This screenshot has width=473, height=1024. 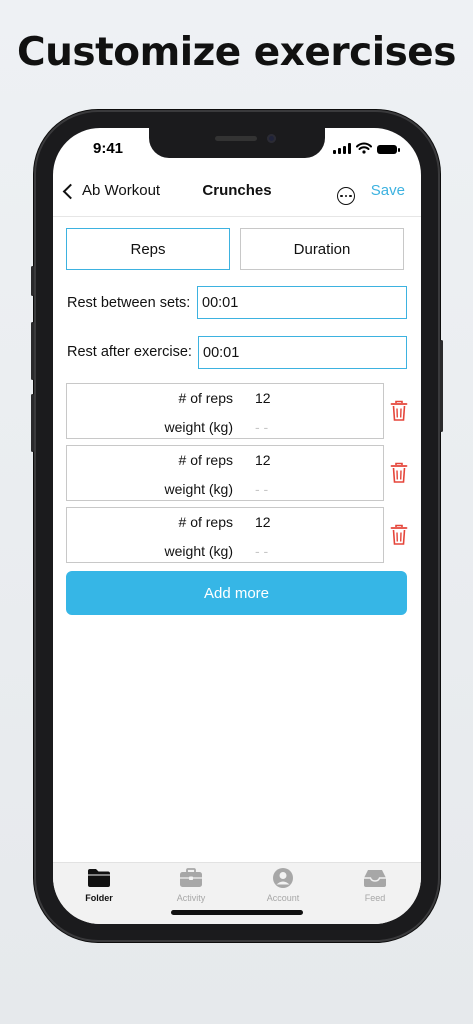 What do you see at coordinates (191, 898) in the screenshot?
I see `tab-label: Activity` at bounding box center [191, 898].